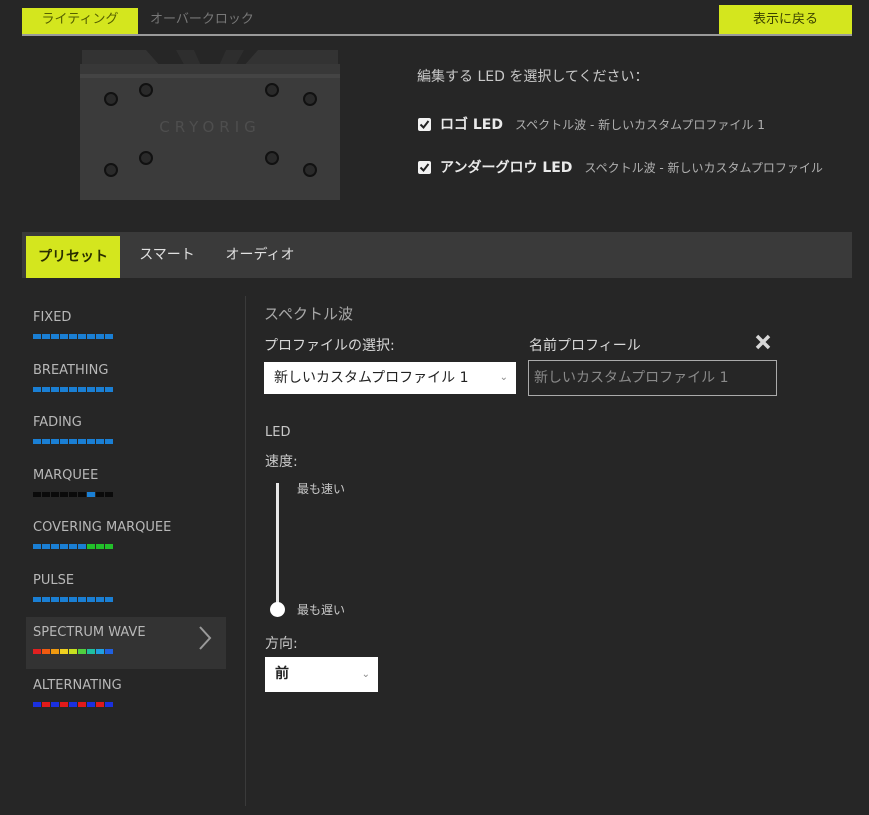 The width and height of the screenshot is (869, 815). I want to click on speed-slider-track, so click(277, 545).